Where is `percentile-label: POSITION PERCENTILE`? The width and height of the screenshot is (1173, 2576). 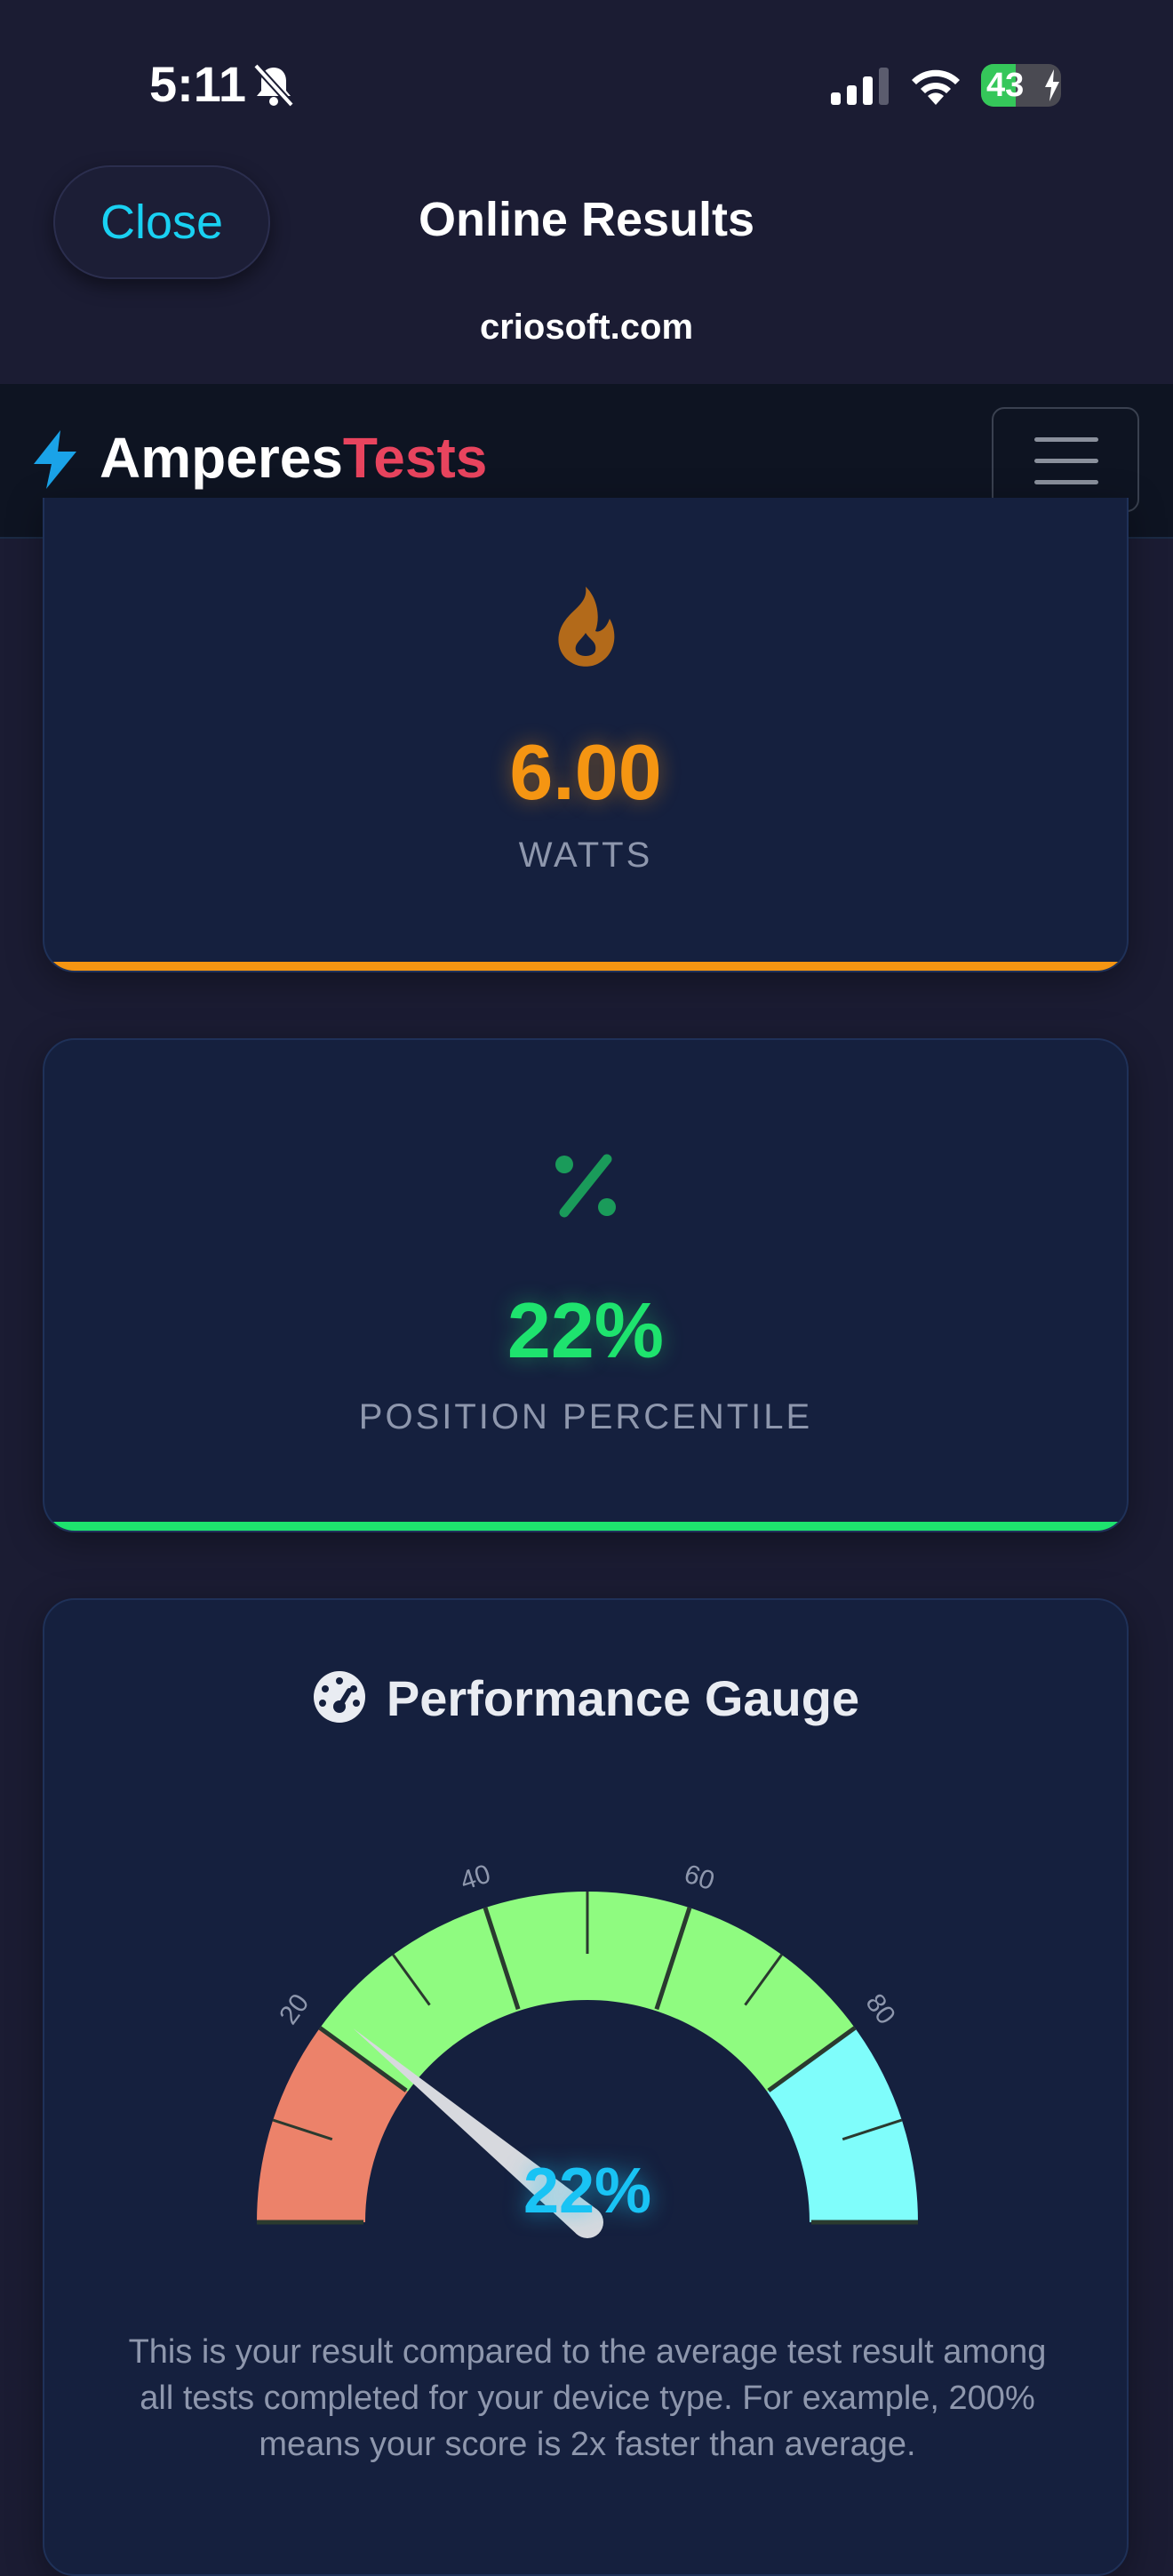
percentile-label: POSITION PERCENTILE is located at coordinates (585, 1416).